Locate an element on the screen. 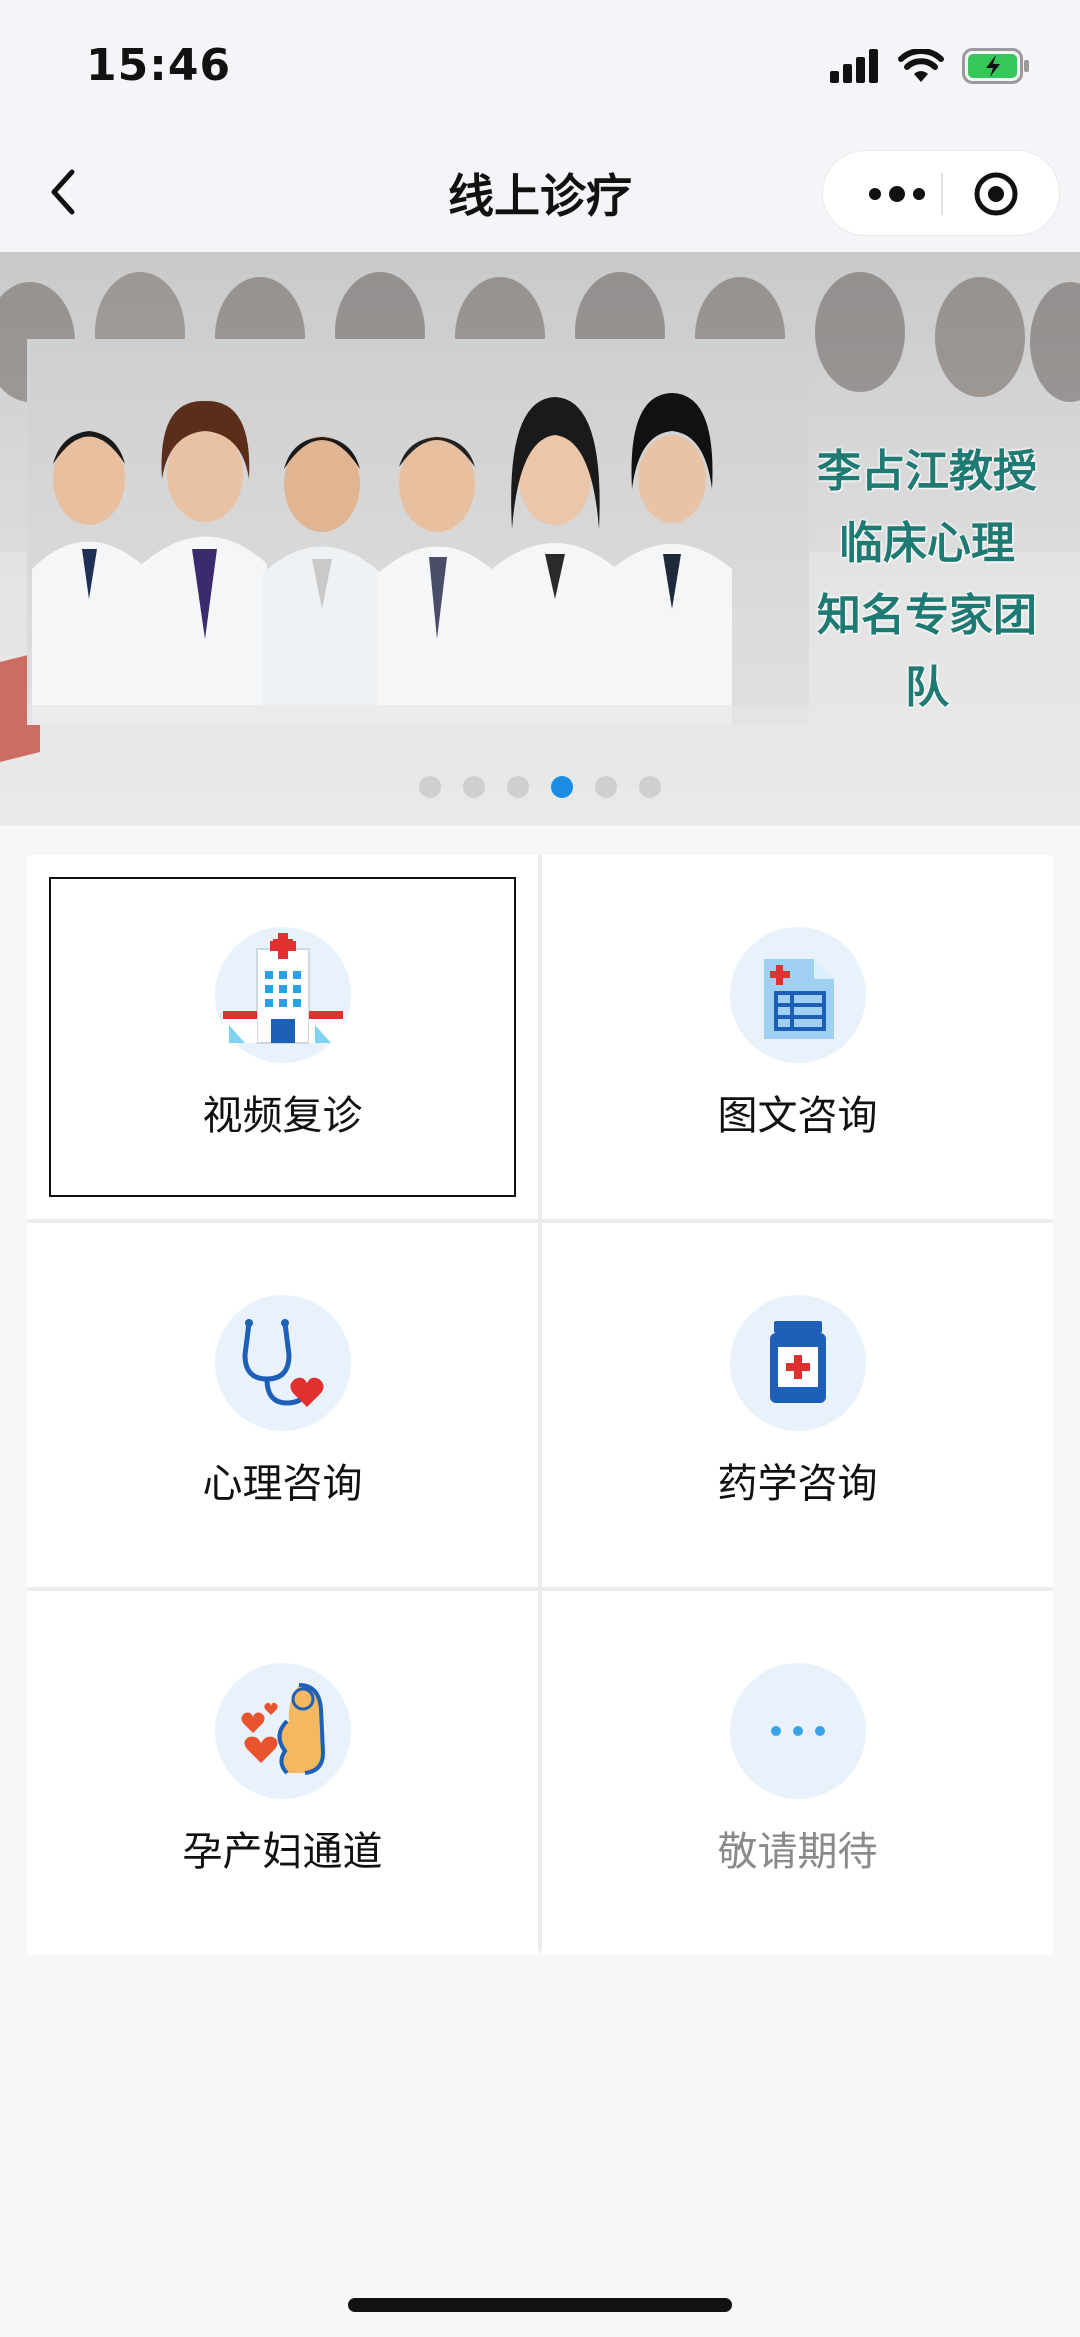  service-label: 心理咨询 is located at coordinates (282, 1484).